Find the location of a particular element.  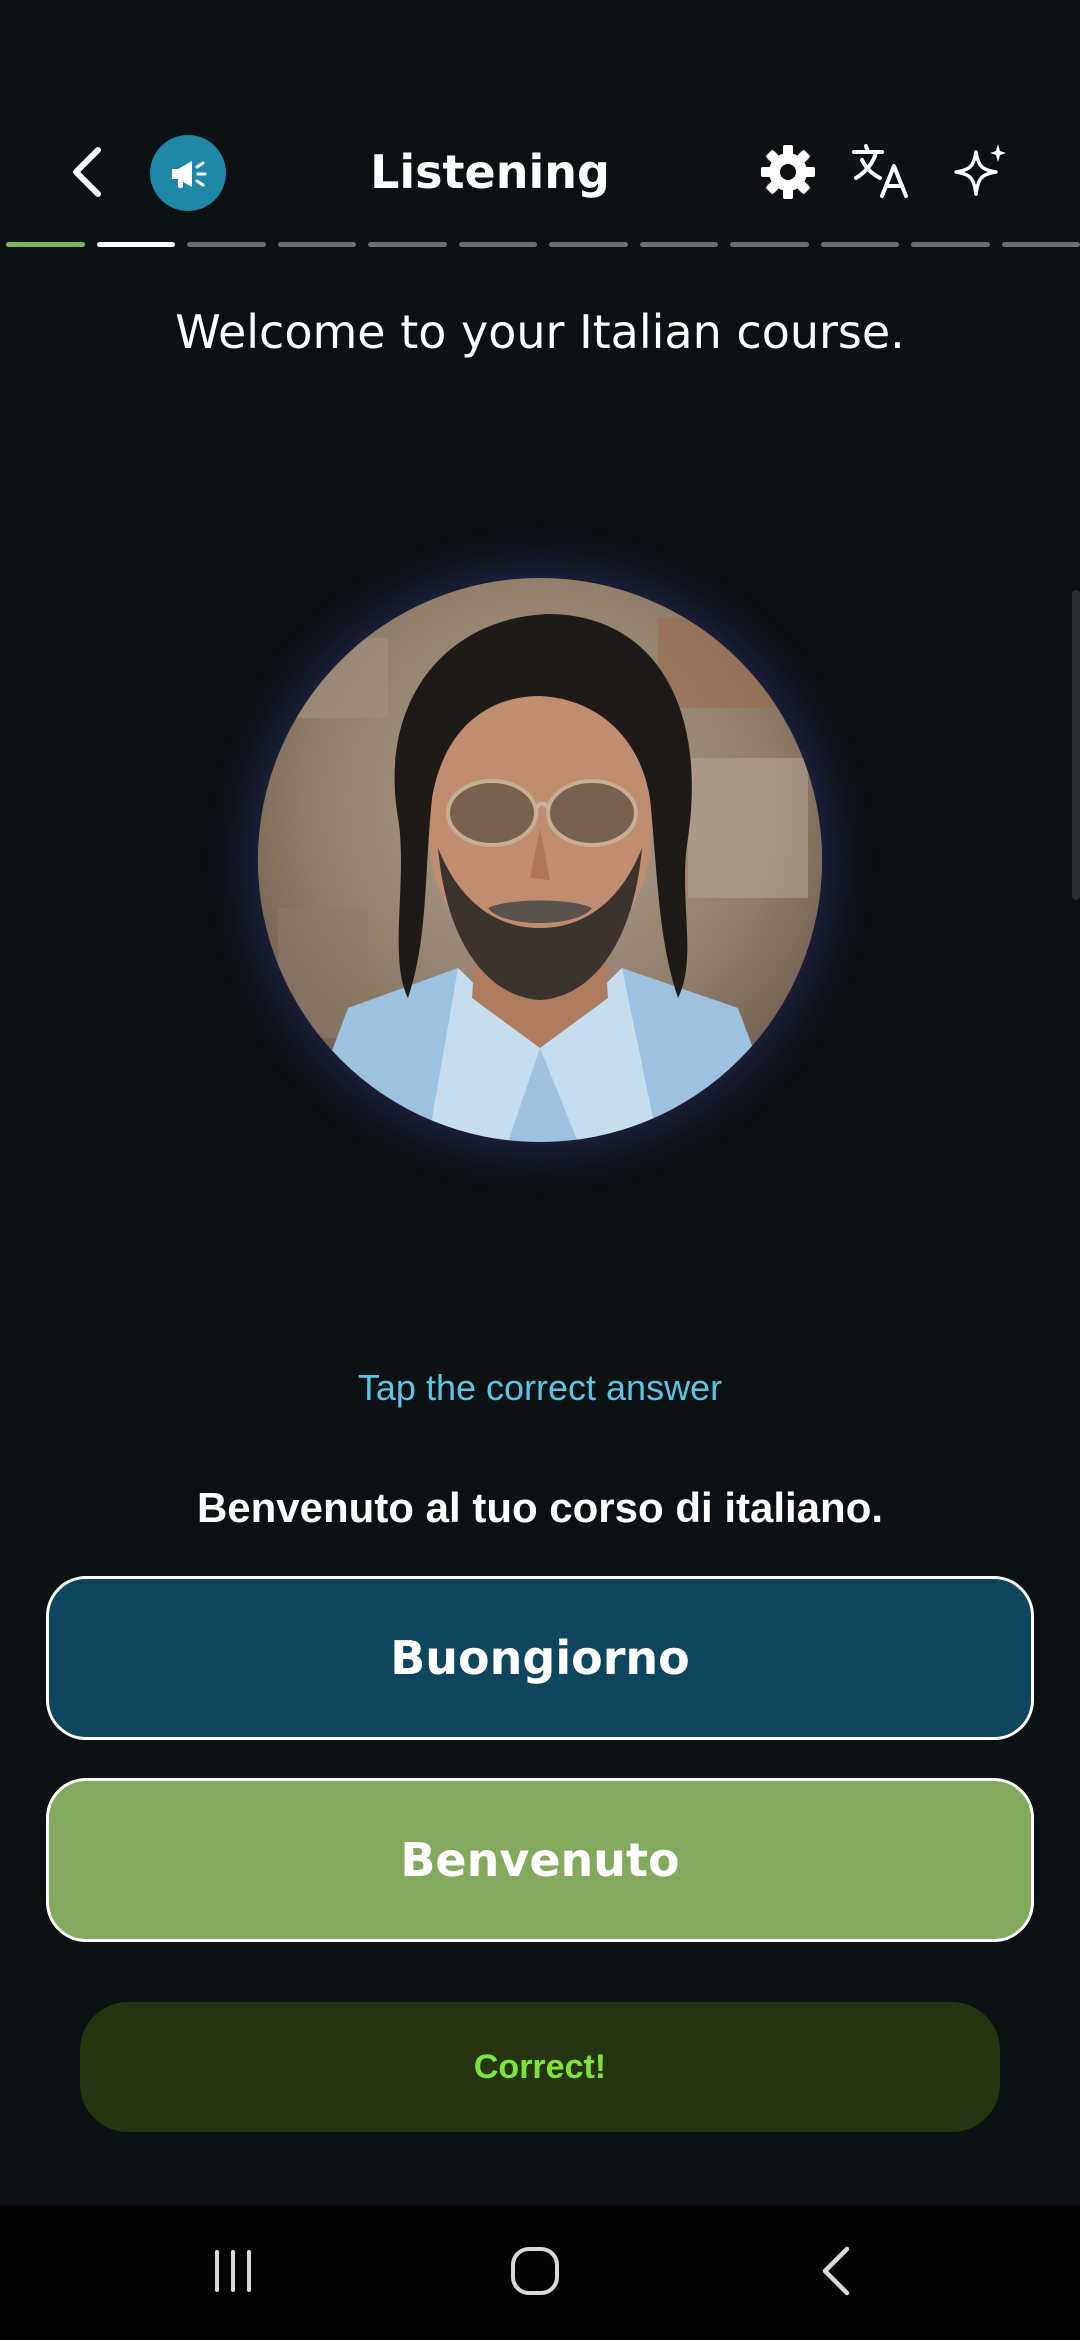

home-button is located at coordinates (535, 2271).